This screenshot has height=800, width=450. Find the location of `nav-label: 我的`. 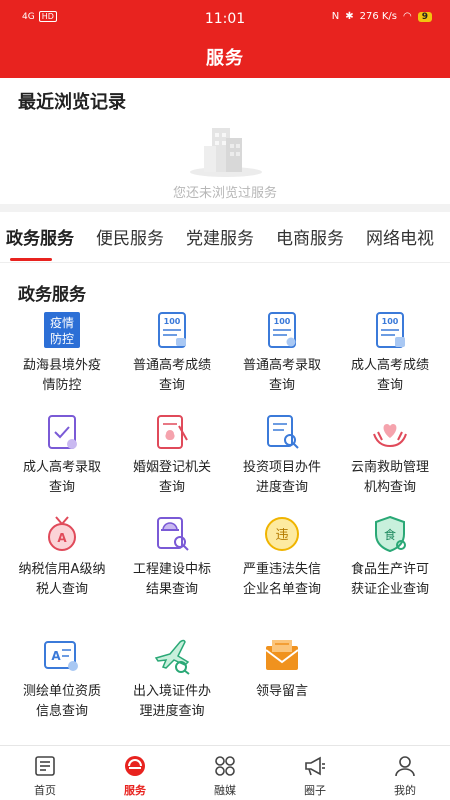

nav-label: 我的 is located at coordinates (405, 790).